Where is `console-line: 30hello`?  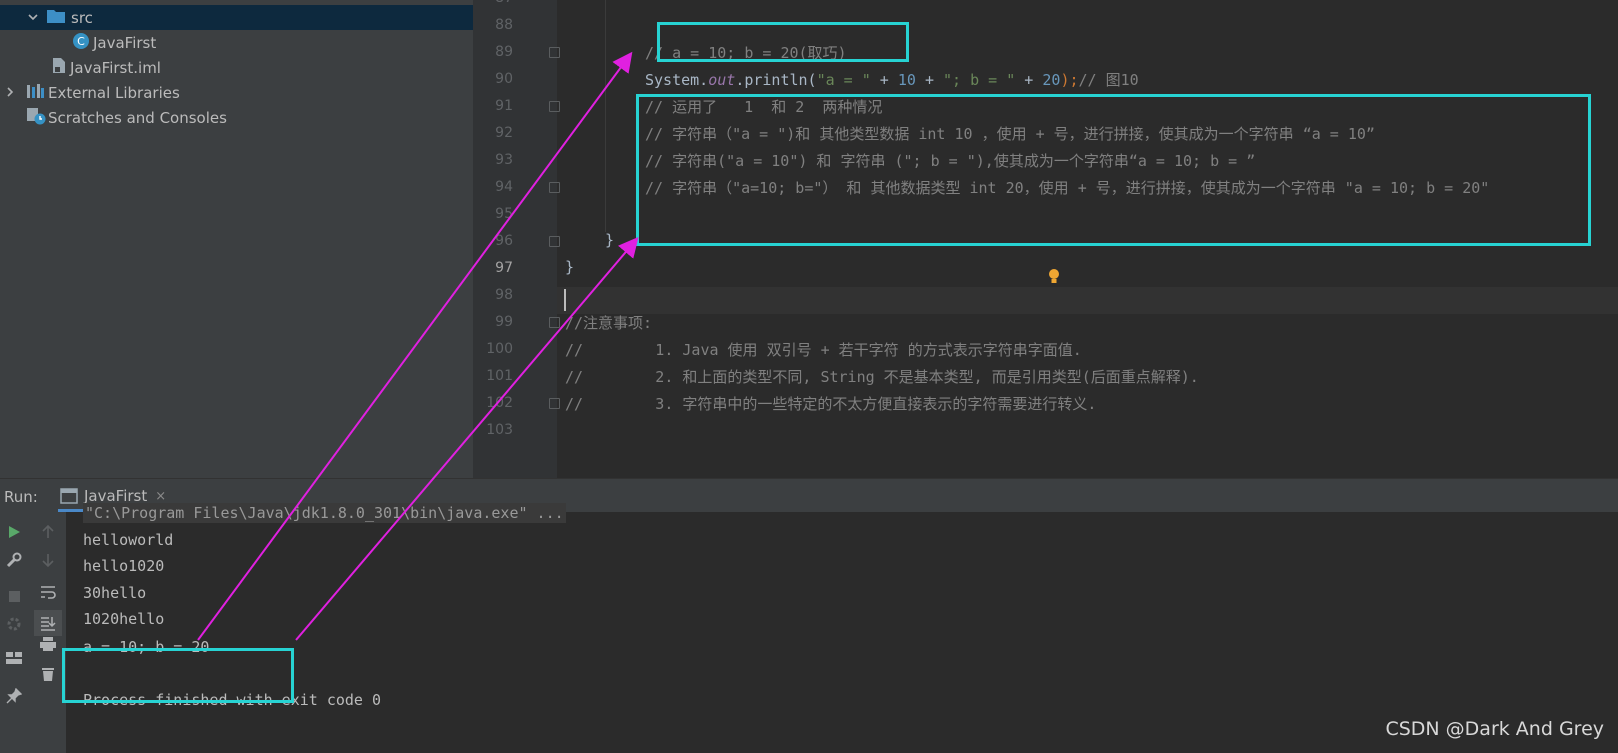 console-line: 30hello is located at coordinates (115, 593).